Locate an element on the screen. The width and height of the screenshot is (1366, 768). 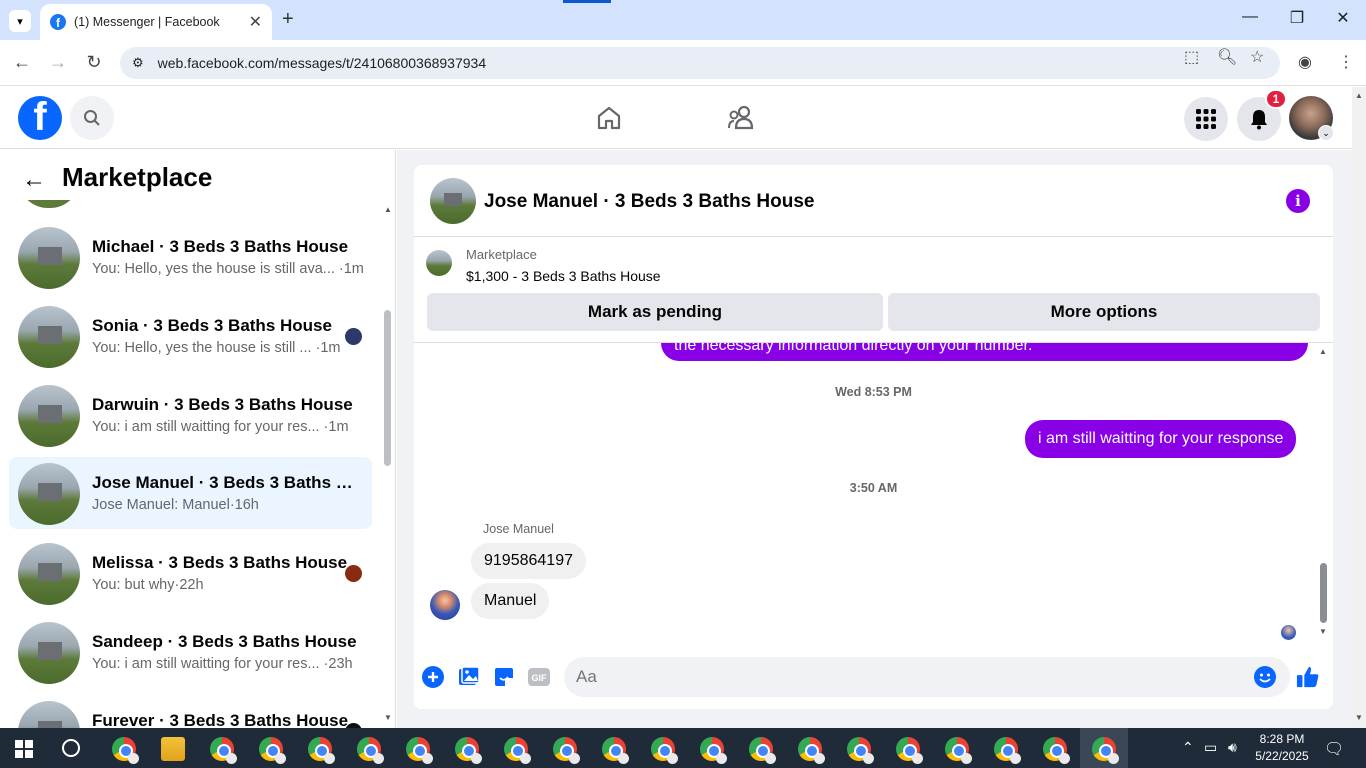
page-scrollbar: ▲ ▼ is located at coordinates (1359, 407).